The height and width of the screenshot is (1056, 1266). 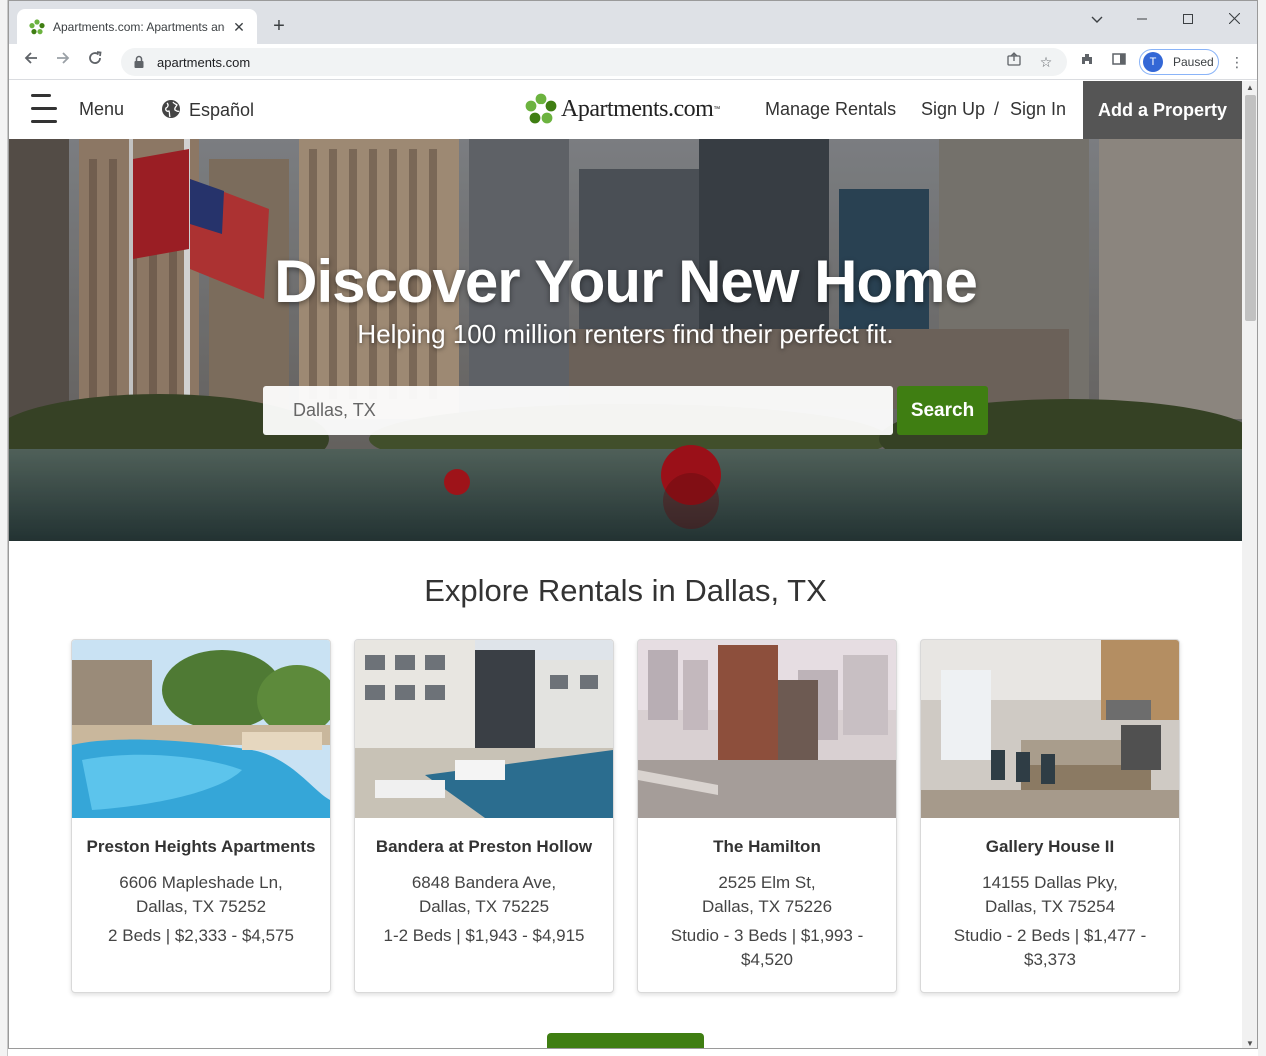 What do you see at coordinates (1250, 87) in the screenshot?
I see `scroll-up-icon: ▲` at bounding box center [1250, 87].